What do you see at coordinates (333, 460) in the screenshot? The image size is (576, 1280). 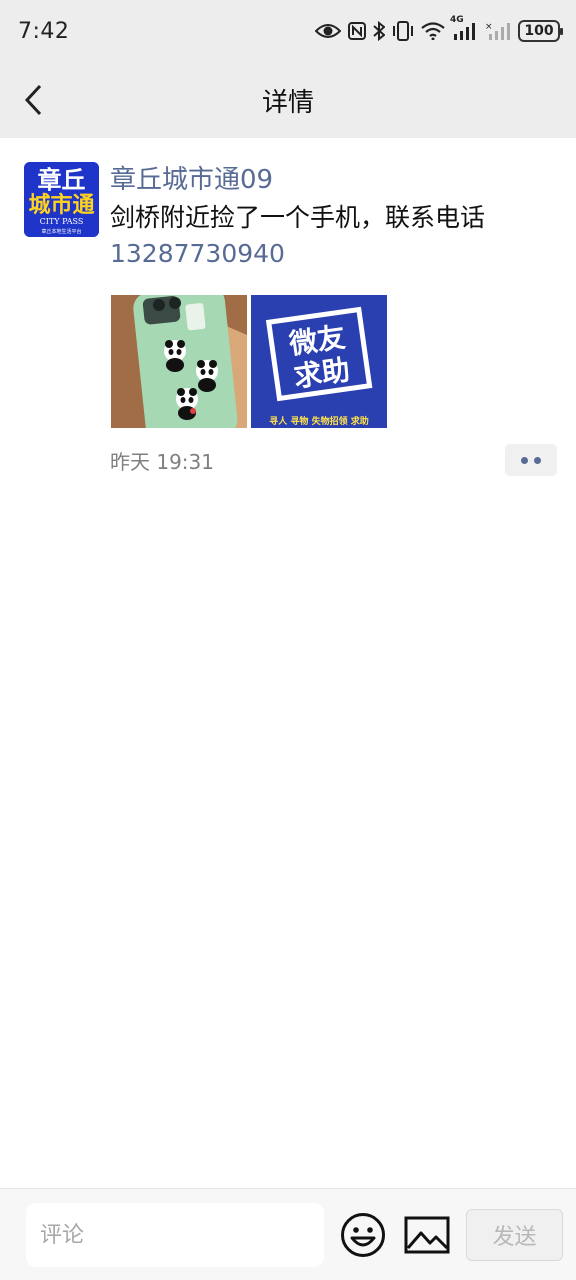 I see `post-meta: 昨天 19:31` at bounding box center [333, 460].